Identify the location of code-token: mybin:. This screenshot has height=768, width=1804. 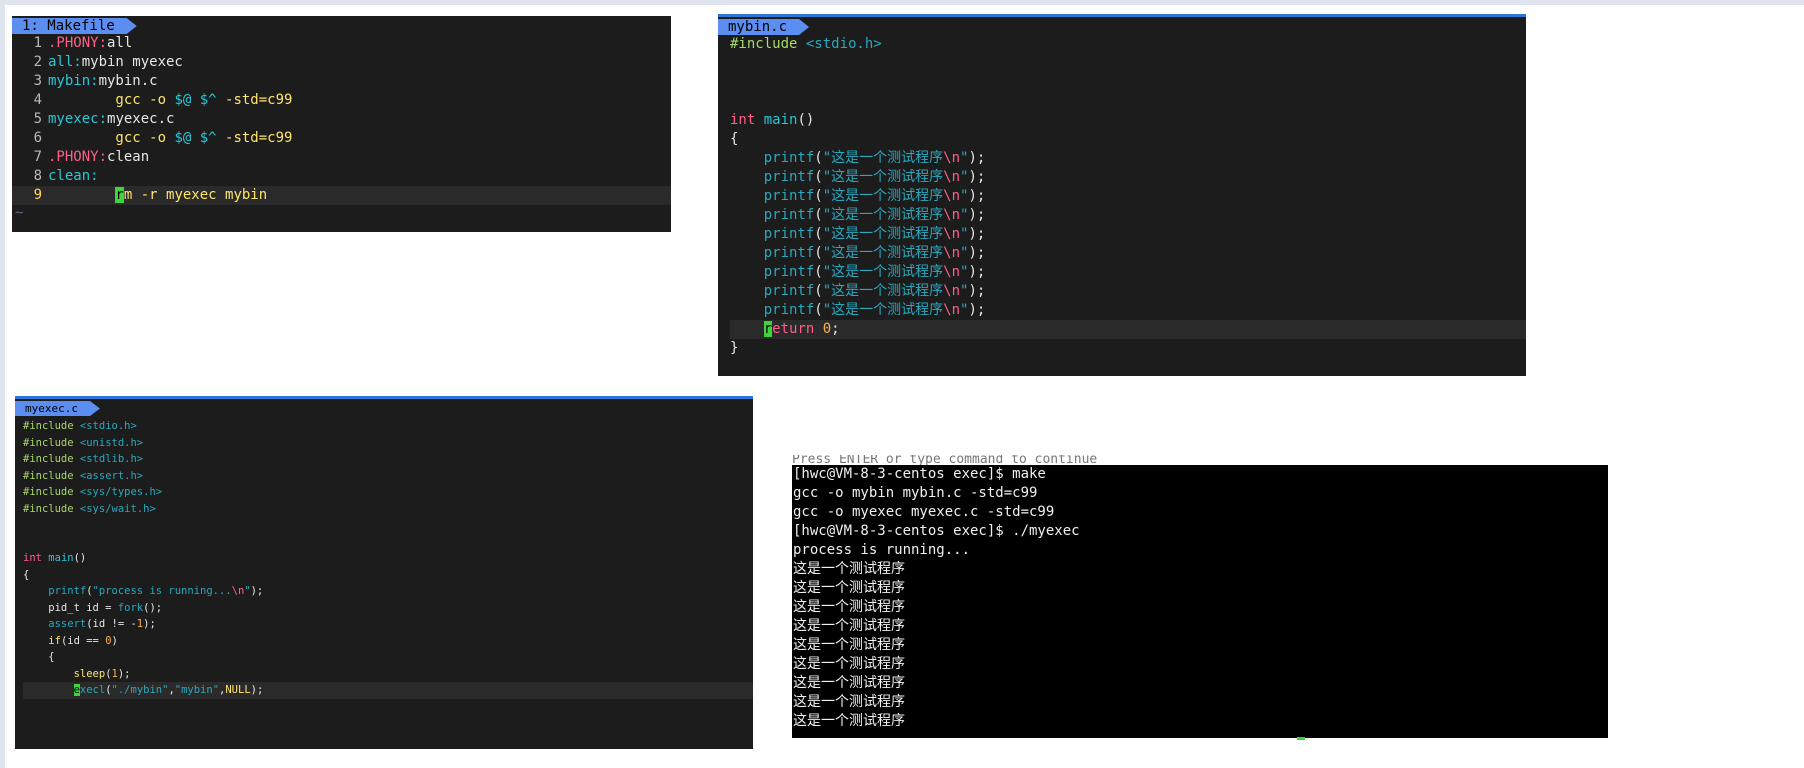
(73, 81).